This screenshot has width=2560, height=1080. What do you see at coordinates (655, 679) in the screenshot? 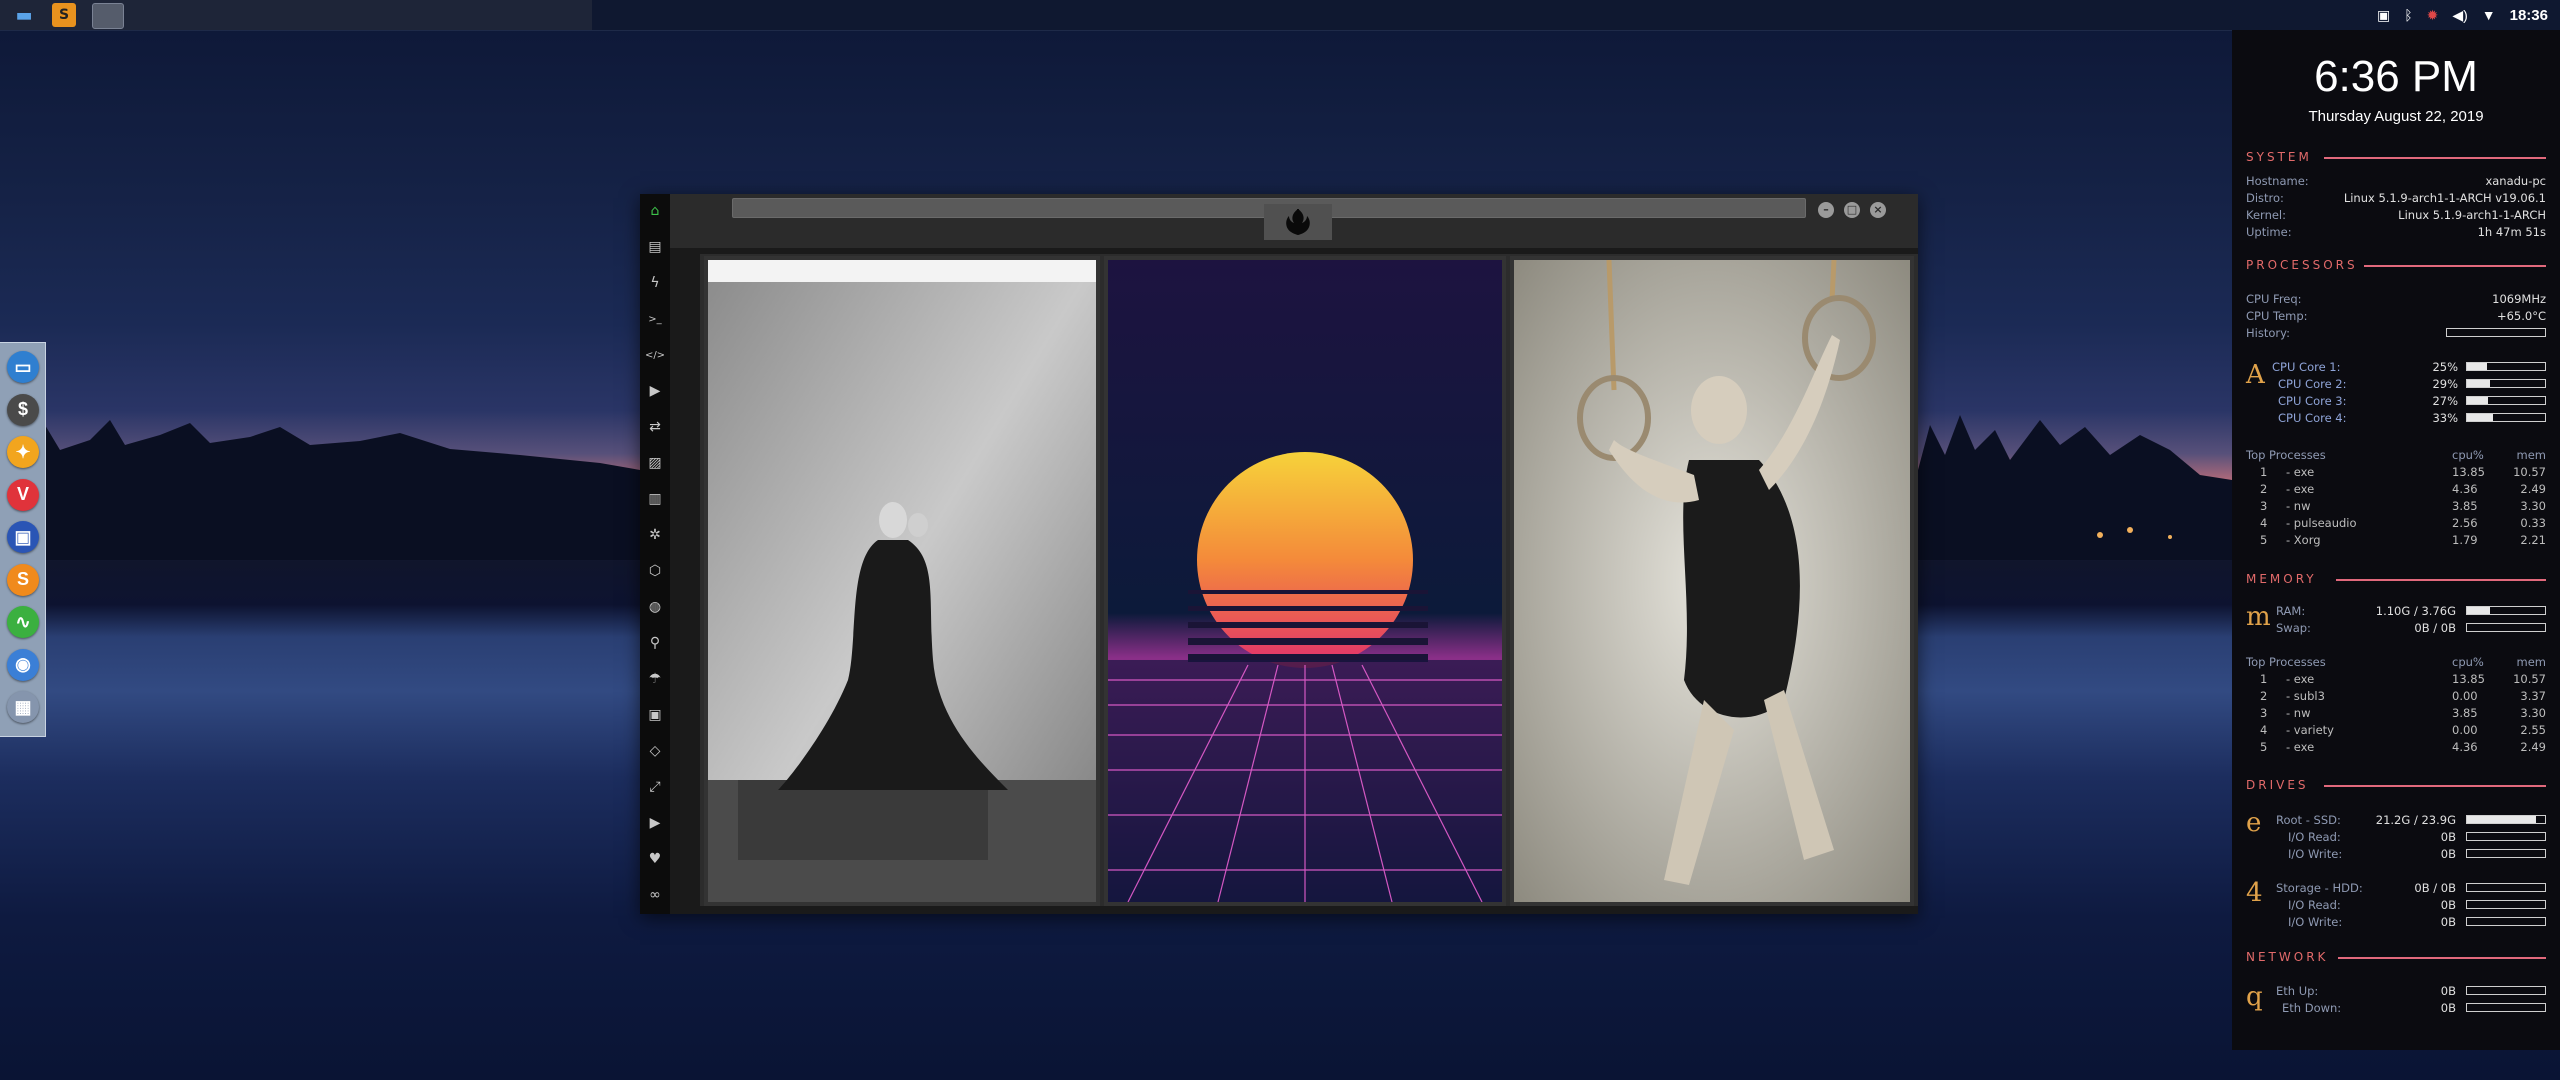
I see `umbrella-icon: ☂` at bounding box center [655, 679].